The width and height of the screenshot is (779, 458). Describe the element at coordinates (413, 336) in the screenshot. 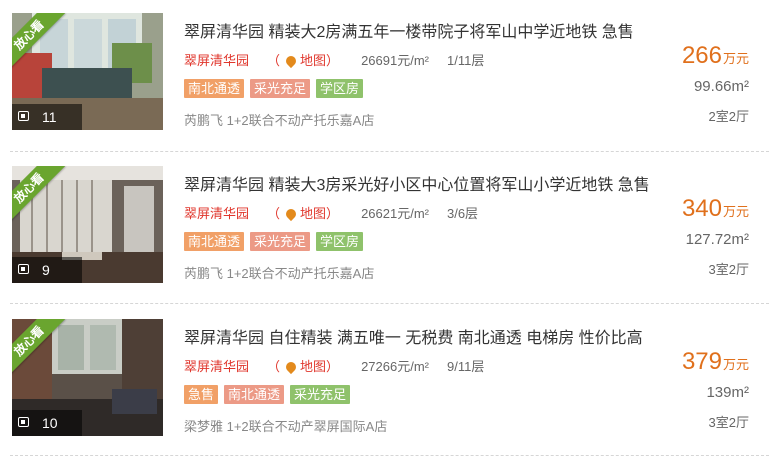

I see `listing-title: 翠屏清华园 自住精装 满五唯一 无税费 南北通透 电梯房 性价比高` at that location.